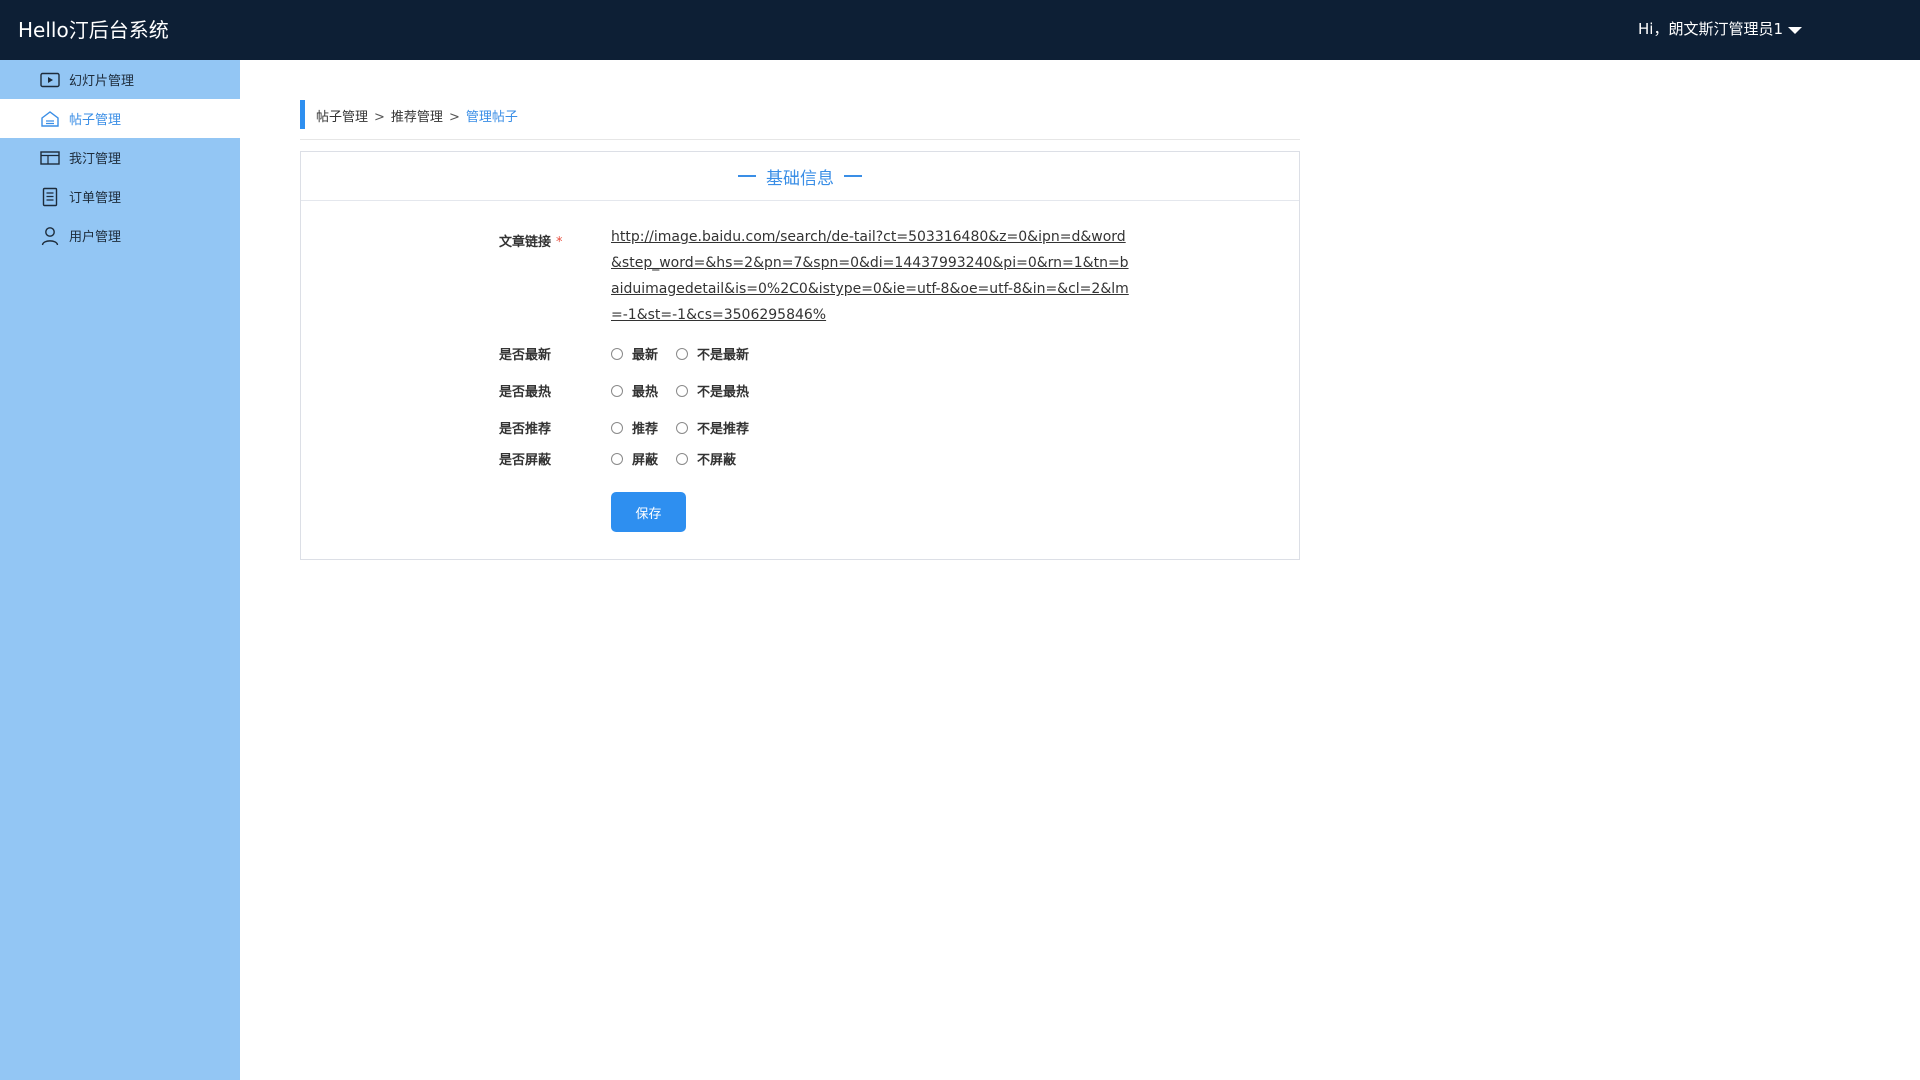 Image resolution: width=1920 pixels, height=1080 pixels. I want to click on radio-latest-no: 不是最新, so click(712, 353).